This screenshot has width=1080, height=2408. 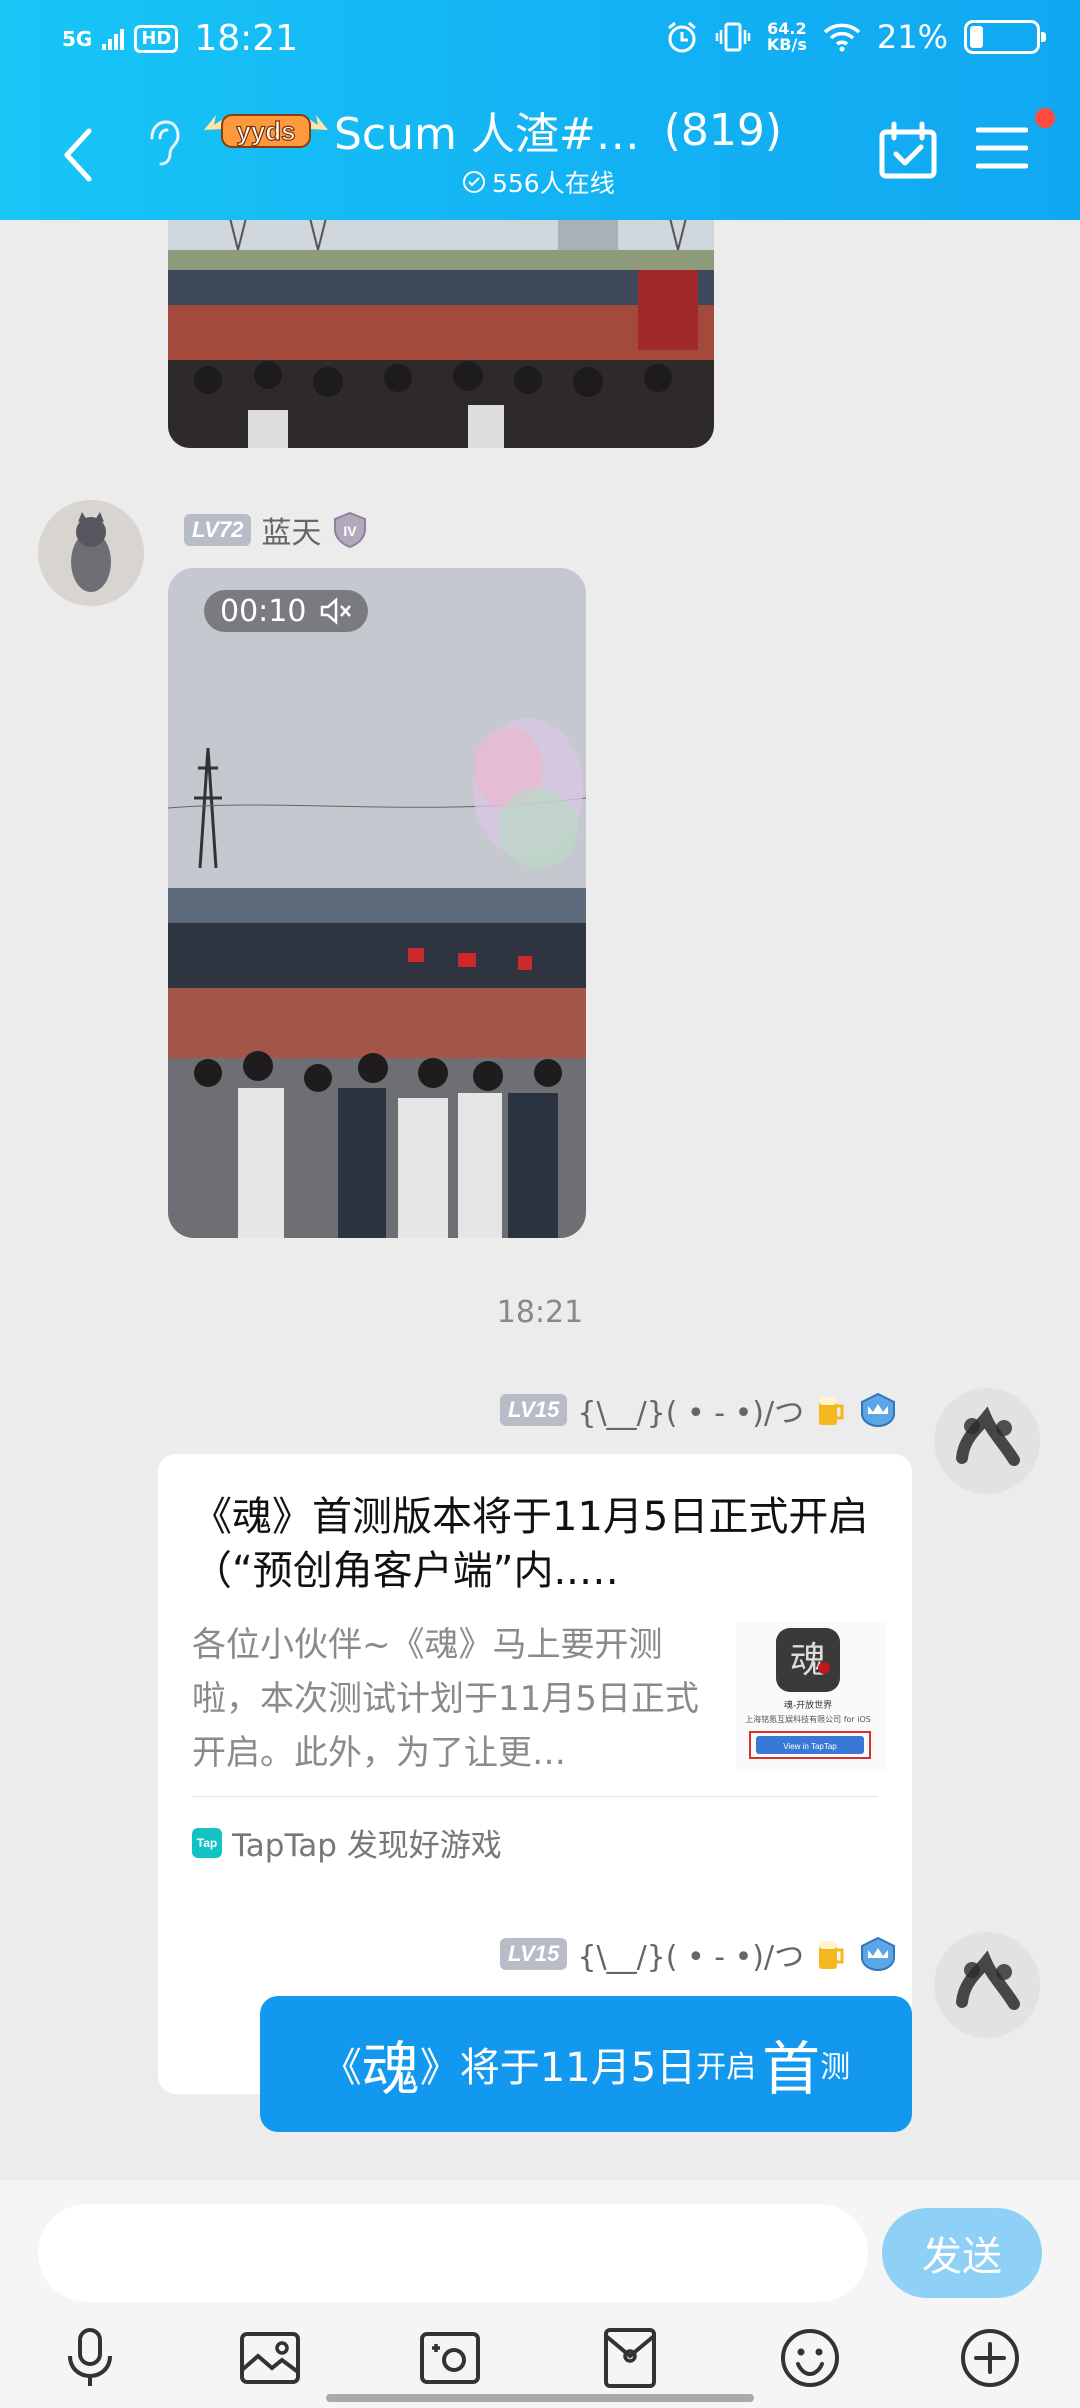 What do you see at coordinates (347, 1842) in the screenshot?
I see `card-source: Tap TapTap 发现好游戏` at bounding box center [347, 1842].